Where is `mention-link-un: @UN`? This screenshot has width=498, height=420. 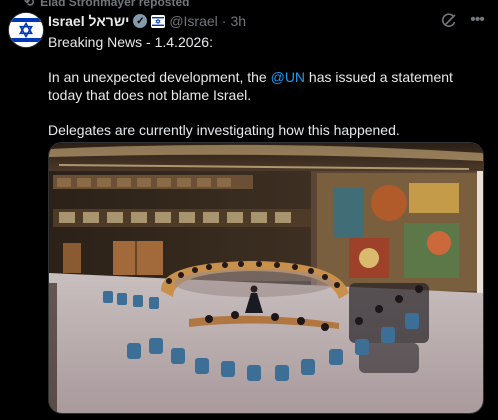
mention-link-un: @UN is located at coordinates (288, 77).